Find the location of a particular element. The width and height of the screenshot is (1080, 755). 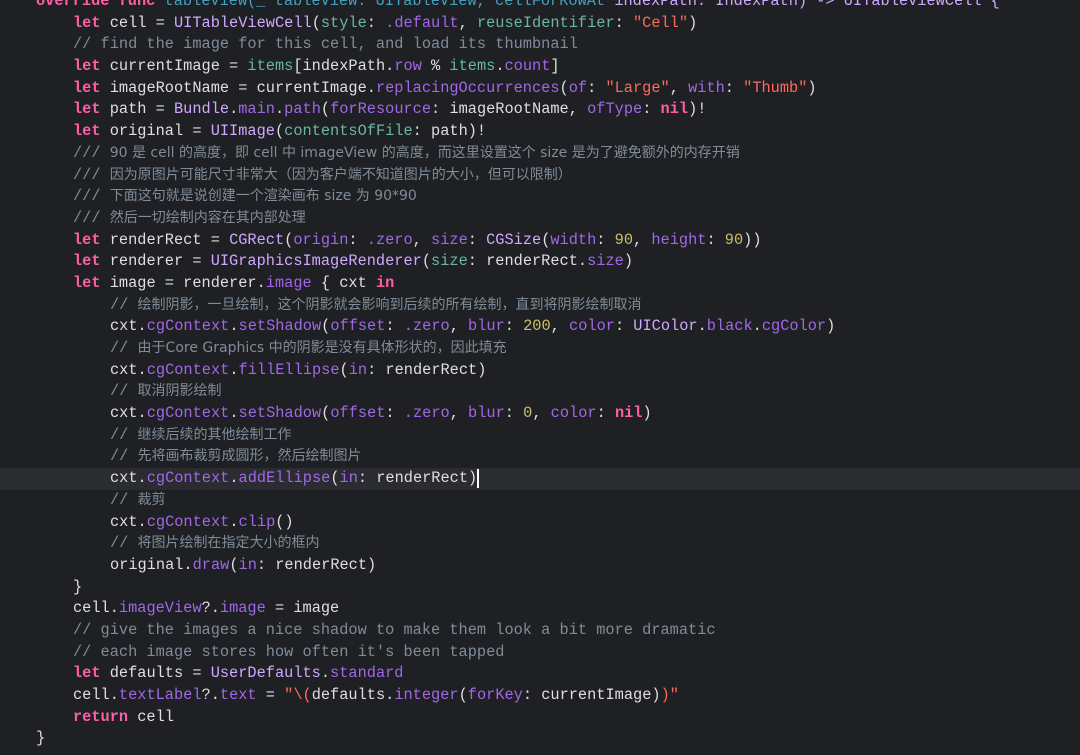

code-token: 裁剪 is located at coordinates (151, 499).